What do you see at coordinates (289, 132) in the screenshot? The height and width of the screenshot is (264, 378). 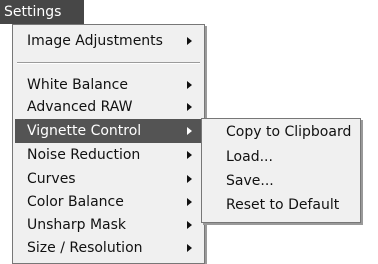 I see `submenu-item-label: Copy to Clipboard` at bounding box center [289, 132].